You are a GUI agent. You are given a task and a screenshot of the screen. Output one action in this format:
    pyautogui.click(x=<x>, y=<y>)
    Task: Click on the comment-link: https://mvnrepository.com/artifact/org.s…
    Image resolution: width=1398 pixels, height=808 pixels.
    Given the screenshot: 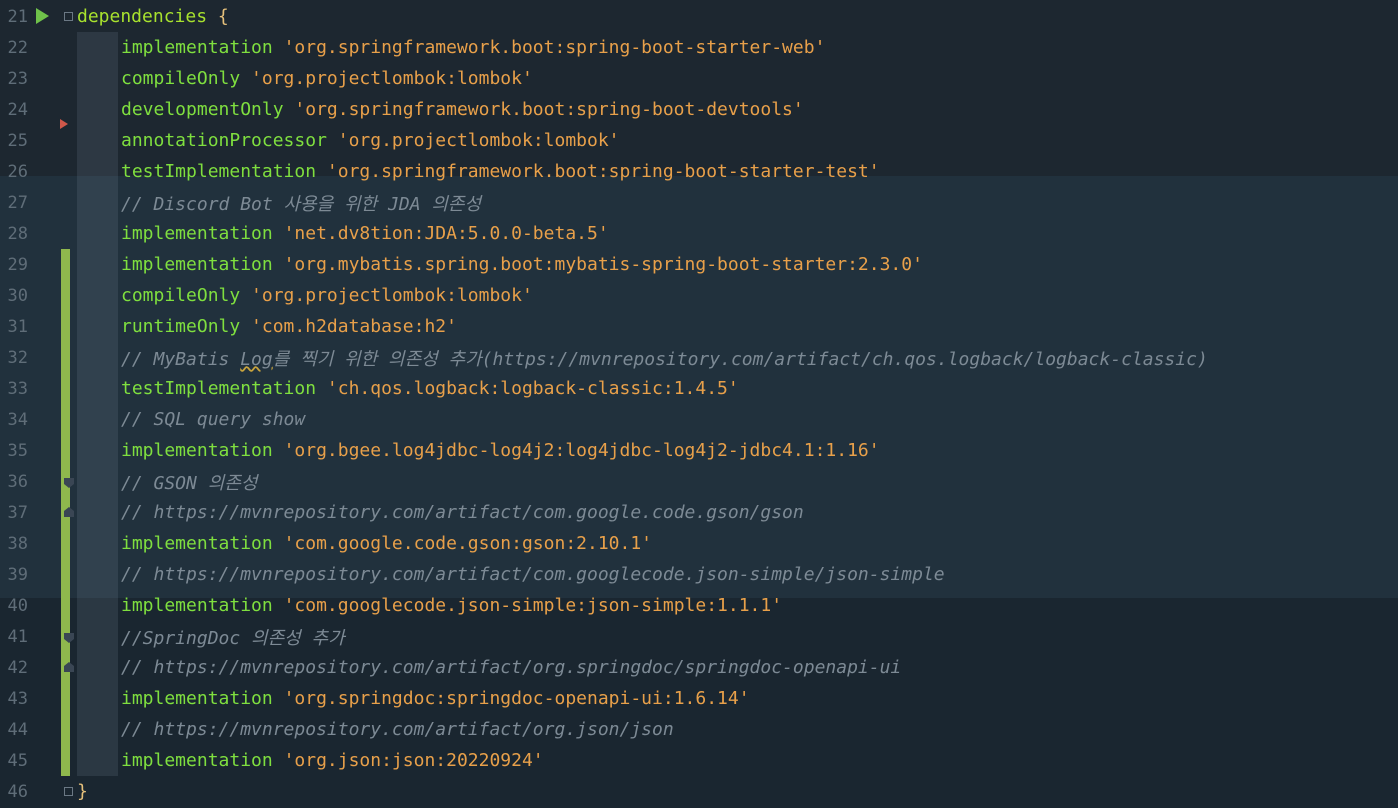 What is the action you would take?
    pyautogui.click(x=528, y=667)
    